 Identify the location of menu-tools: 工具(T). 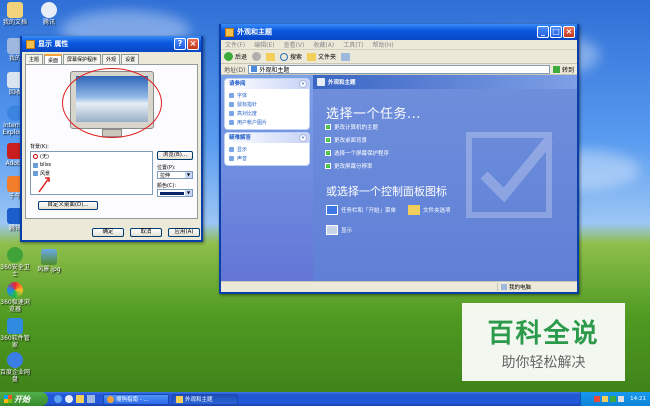
(353, 44).